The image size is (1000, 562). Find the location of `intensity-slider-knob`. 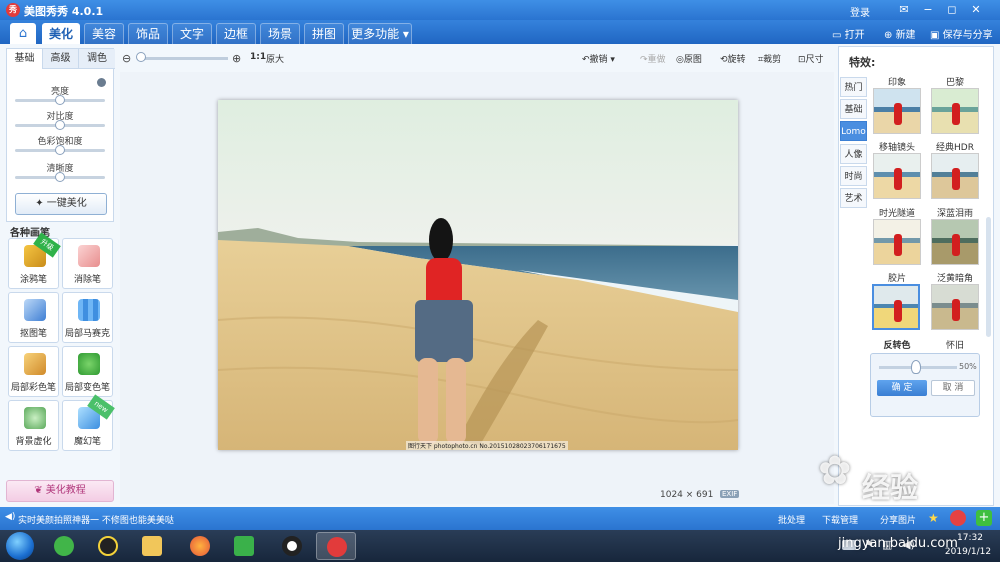

intensity-slider-knob is located at coordinates (916, 367).